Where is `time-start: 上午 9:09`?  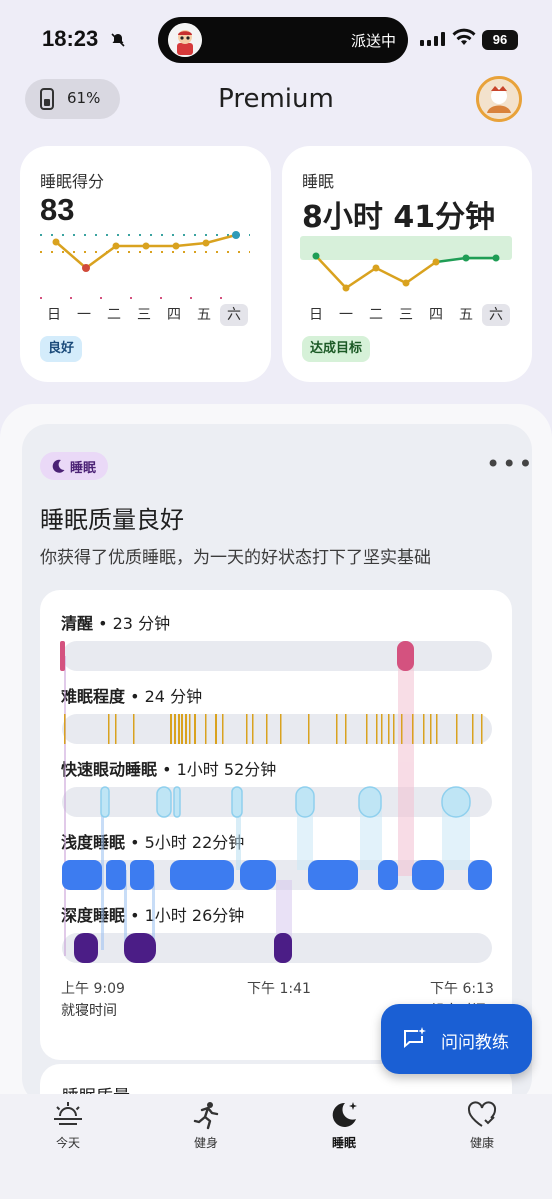
time-start: 上午 9:09 is located at coordinates (93, 989).